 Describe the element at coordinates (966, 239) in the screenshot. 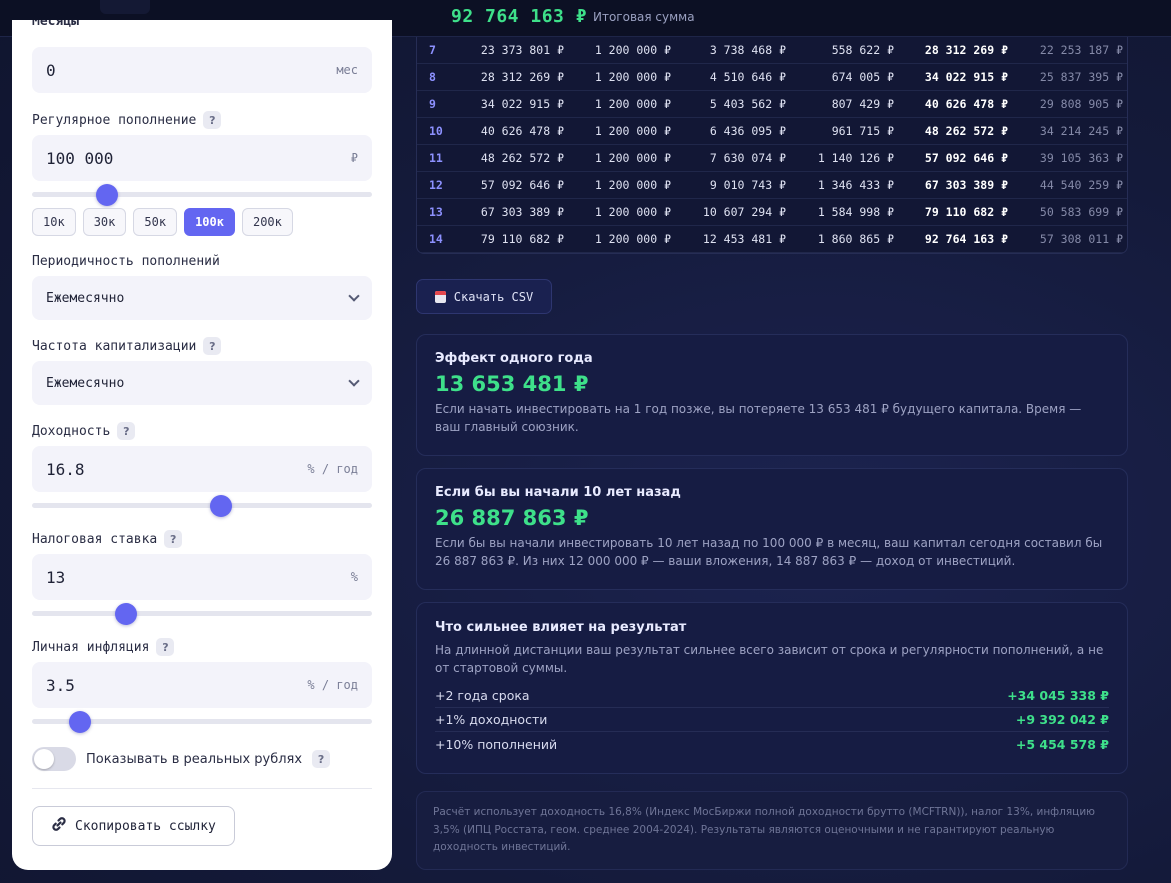

I see `end-balance-cell: 92 764 163 ₽` at that location.